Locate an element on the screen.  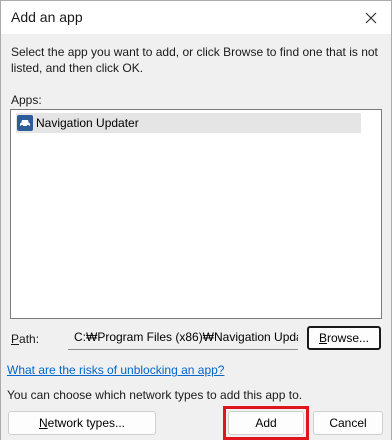
add-button: Add is located at coordinates (266, 423).